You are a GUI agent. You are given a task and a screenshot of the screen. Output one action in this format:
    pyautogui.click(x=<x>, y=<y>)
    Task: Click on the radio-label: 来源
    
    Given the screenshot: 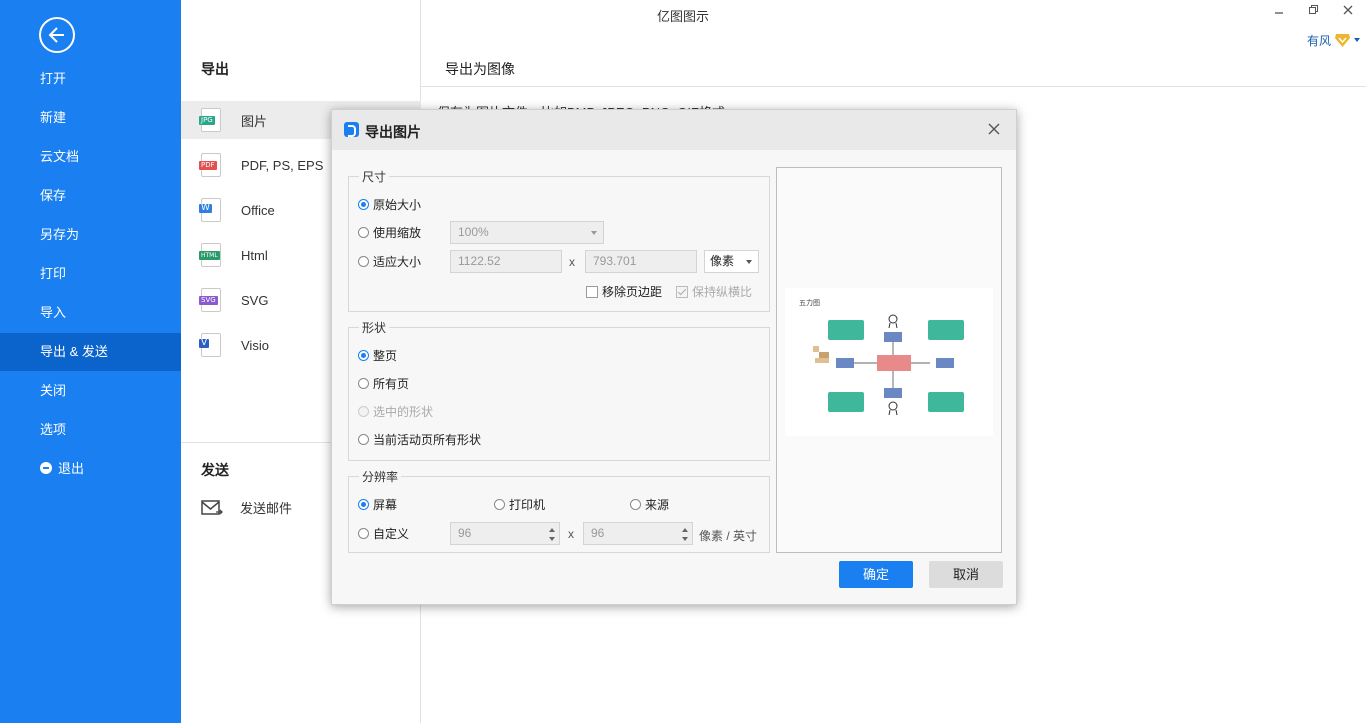 What is the action you would take?
    pyautogui.click(x=657, y=505)
    